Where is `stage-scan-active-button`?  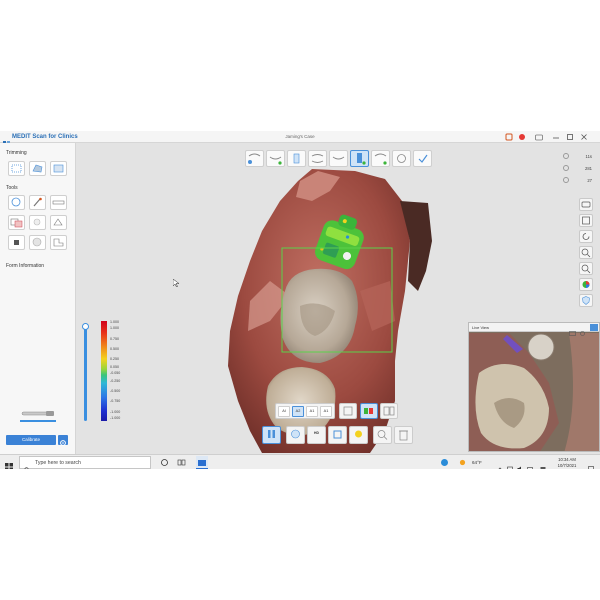 stage-scan-active-button is located at coordinates (359, 158).